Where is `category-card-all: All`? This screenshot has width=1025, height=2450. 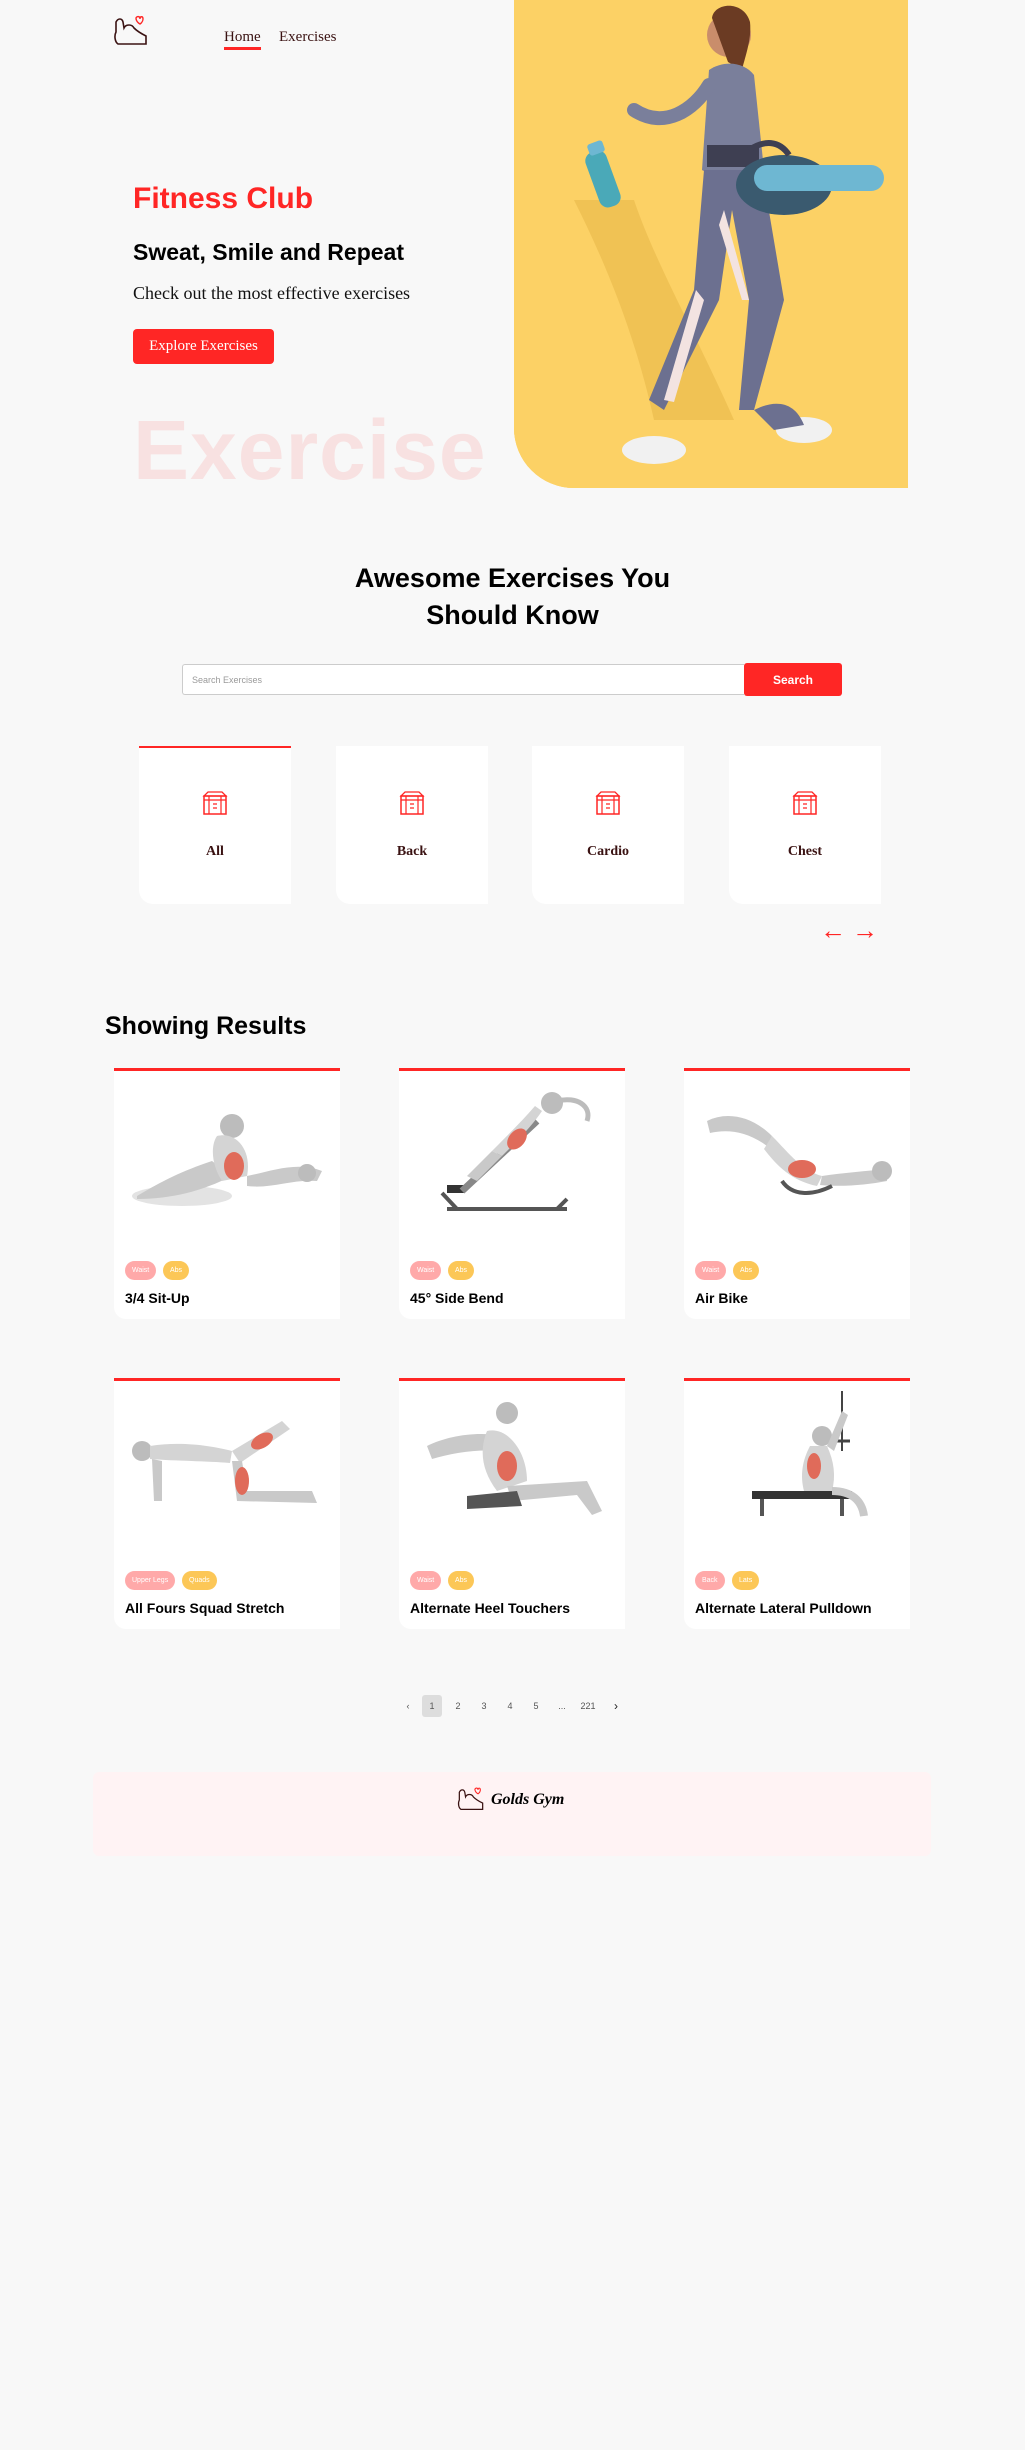
category-card-all: All is located at coordinates (215, 825).